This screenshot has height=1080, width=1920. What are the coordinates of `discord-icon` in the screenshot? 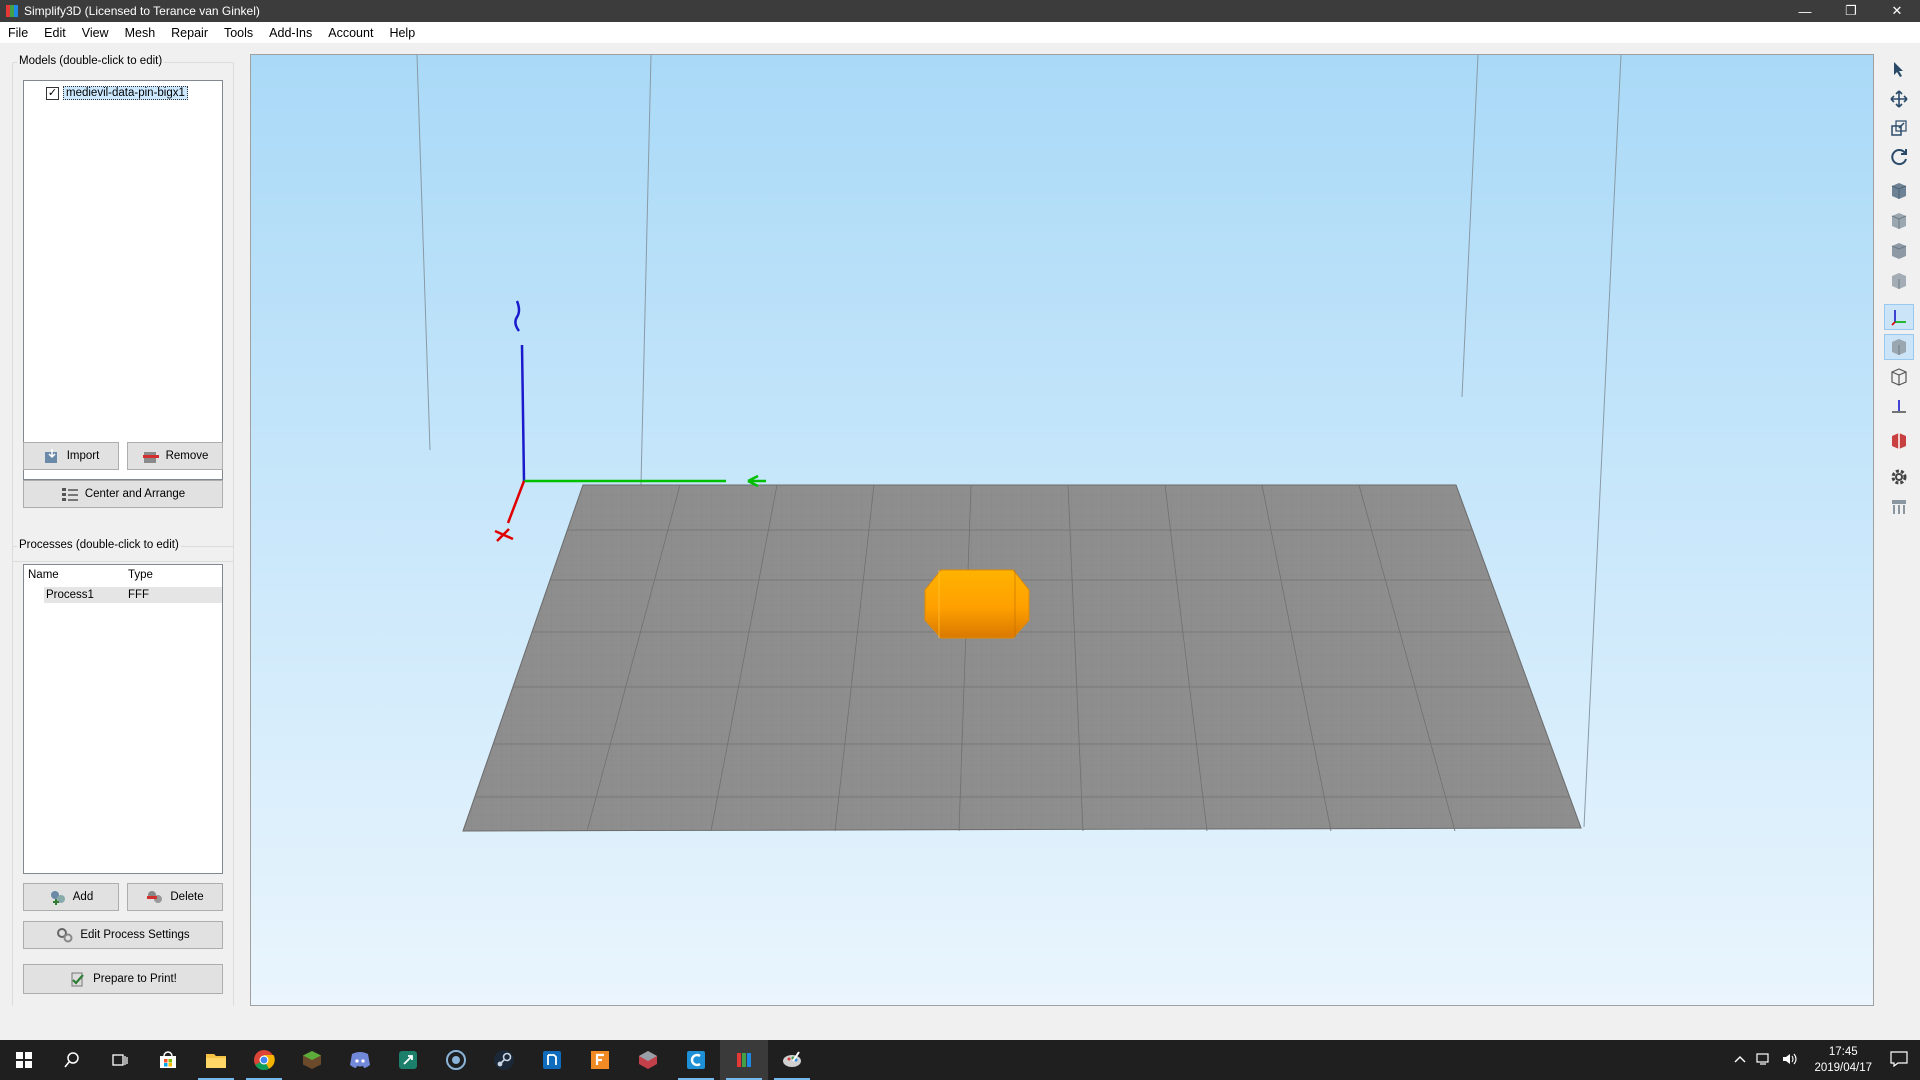 It's located at (360, 1060).